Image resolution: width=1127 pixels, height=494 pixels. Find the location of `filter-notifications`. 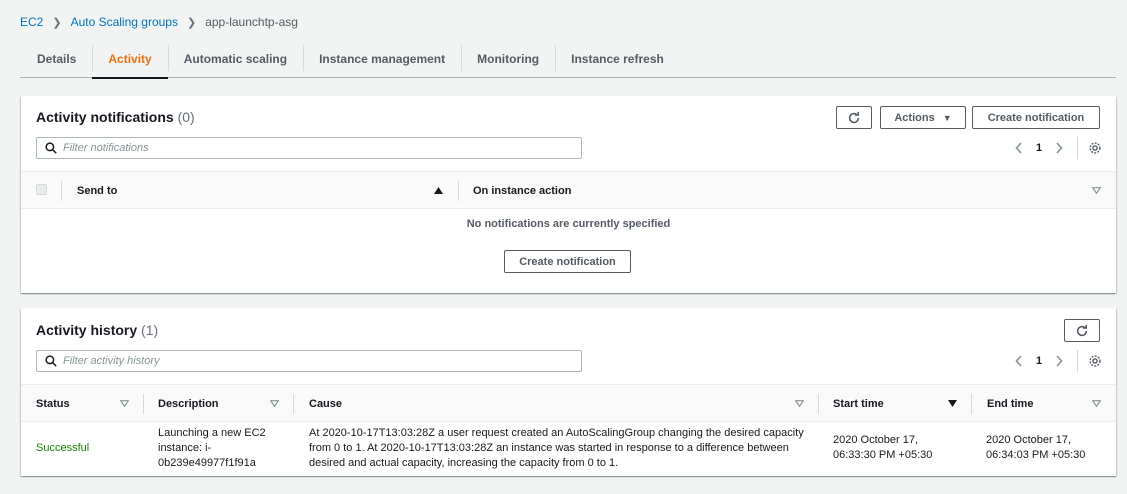

filter-notifications is located at coordinates (309, 148).